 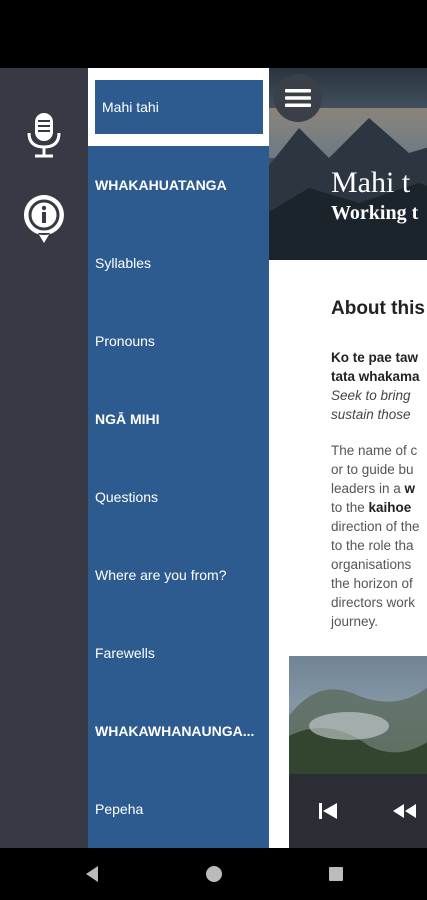 What do you see at coordinates (410, 488) in the screenshot?
I see `body-text-bold: w` at bounding box center [410, 488].